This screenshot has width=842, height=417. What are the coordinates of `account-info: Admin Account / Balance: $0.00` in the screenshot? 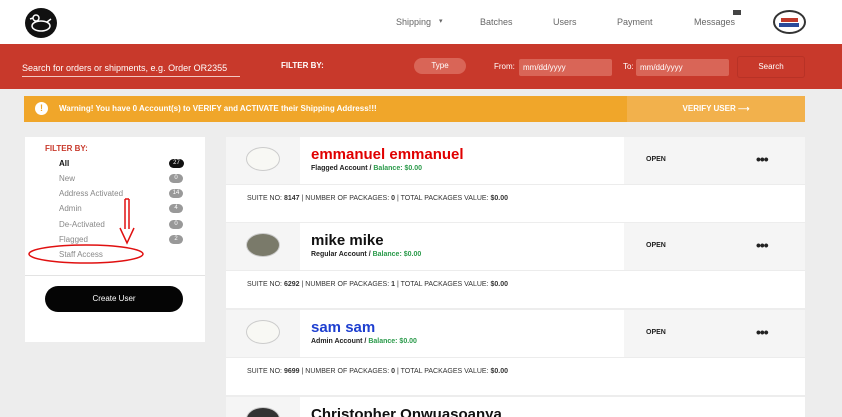 It's located at (364, 341).